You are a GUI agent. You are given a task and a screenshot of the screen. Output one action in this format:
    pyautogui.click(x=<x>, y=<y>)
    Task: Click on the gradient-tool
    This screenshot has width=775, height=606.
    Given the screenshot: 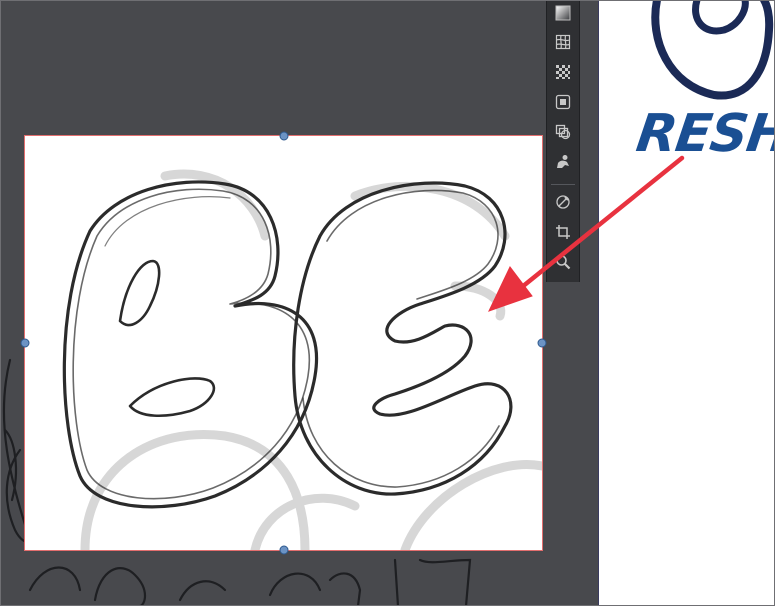 What is the action you would take?
    pyautogui.click(x=563, y=13)
    